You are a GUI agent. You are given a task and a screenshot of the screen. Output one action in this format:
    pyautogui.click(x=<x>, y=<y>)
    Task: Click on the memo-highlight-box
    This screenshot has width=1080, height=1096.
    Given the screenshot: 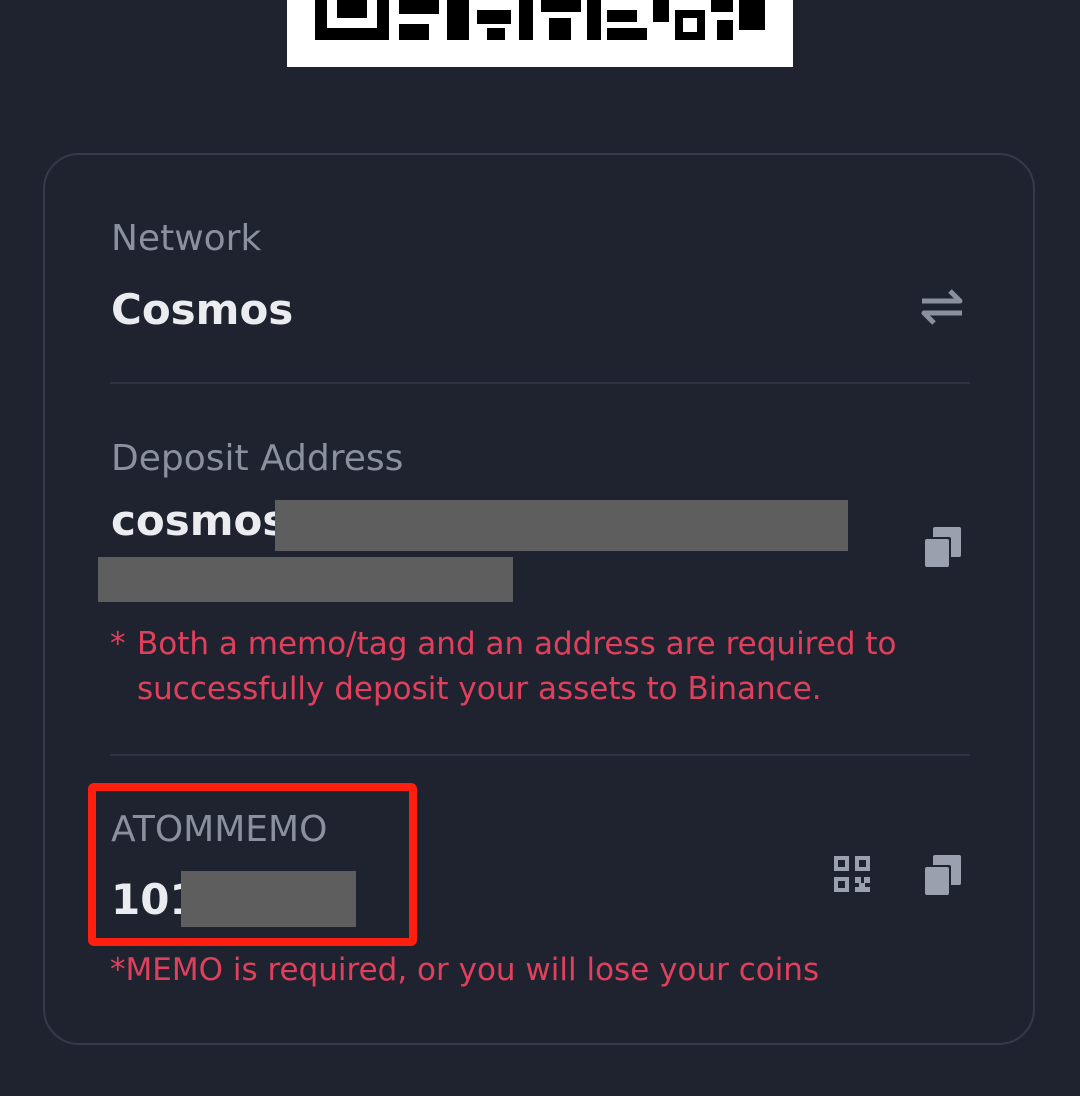 What is the action you would take?
    pyautogui.click(x=252, y=864)
    